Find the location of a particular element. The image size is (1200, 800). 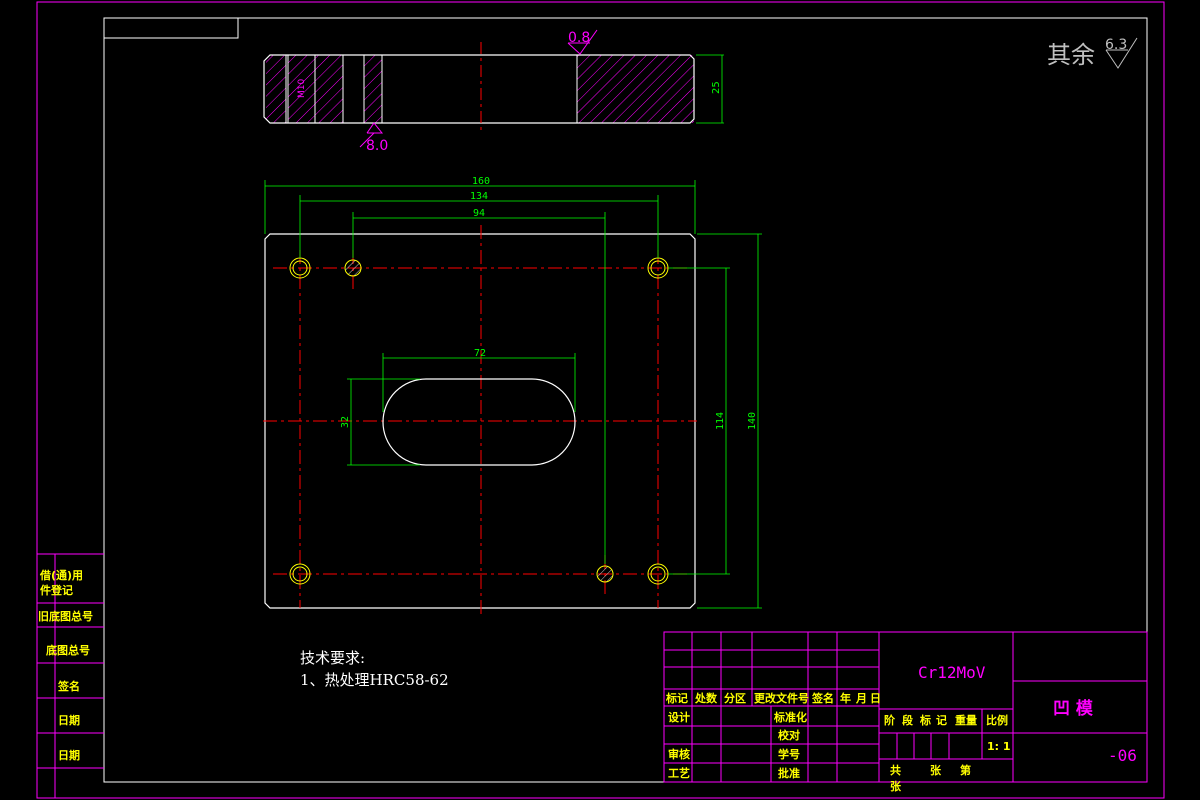

strip-label-4: 底图总号 is located at coordinates (68, 650).